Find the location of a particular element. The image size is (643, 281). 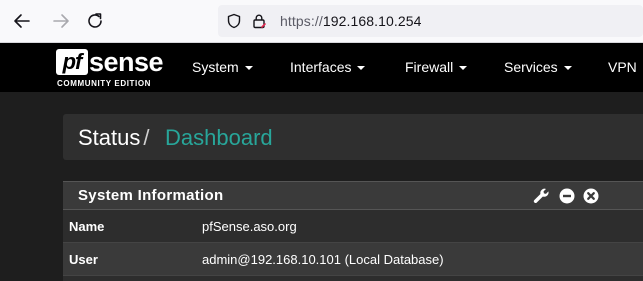

menu-firewall: Firewall is located at coordinates (436, 67).